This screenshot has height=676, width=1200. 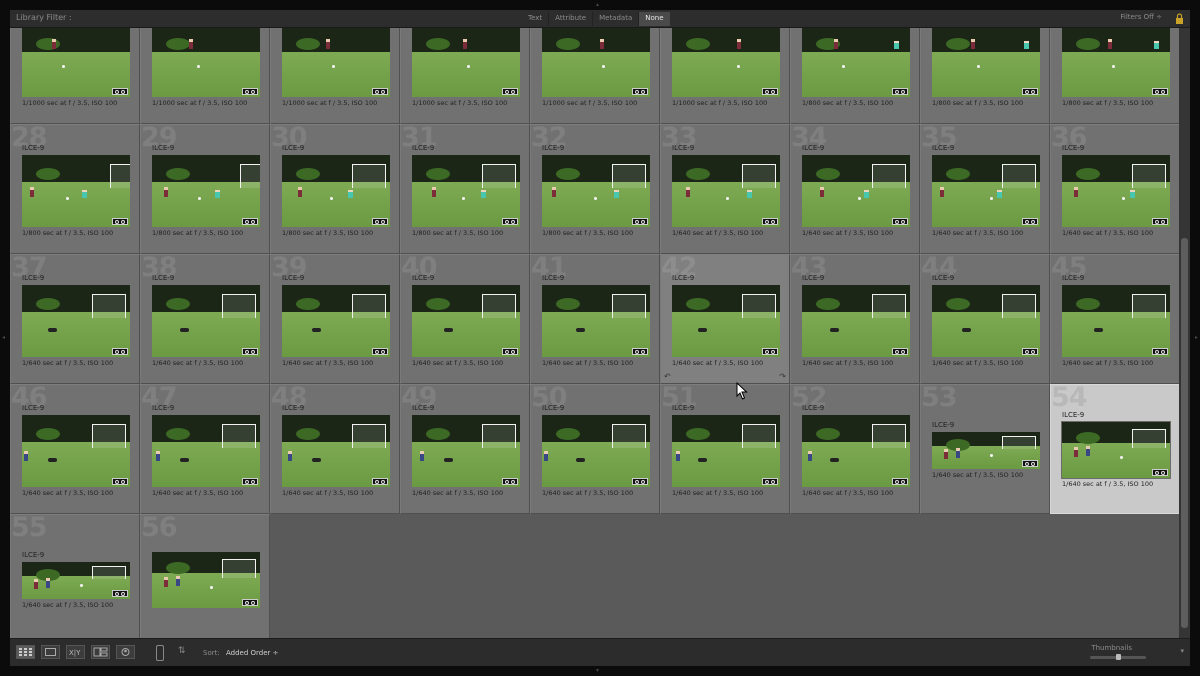 I want to click on thumbnail-cell: 53 ILCE-9 1/640 sec at f / 3.5, ISO 100, so click(x=985, y=448).